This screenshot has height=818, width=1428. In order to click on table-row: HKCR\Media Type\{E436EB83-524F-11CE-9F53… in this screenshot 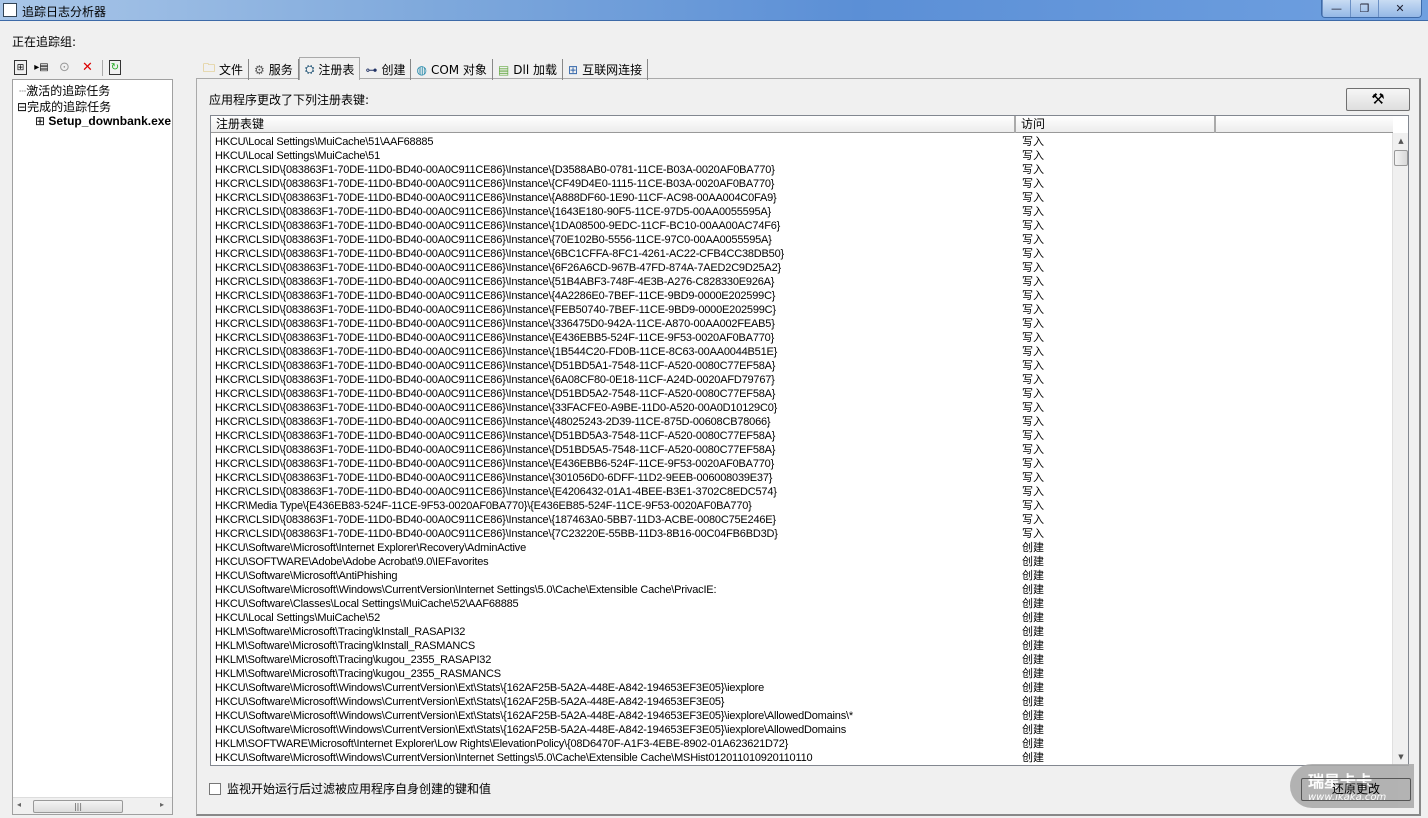, I will do `click(802, 506)`.